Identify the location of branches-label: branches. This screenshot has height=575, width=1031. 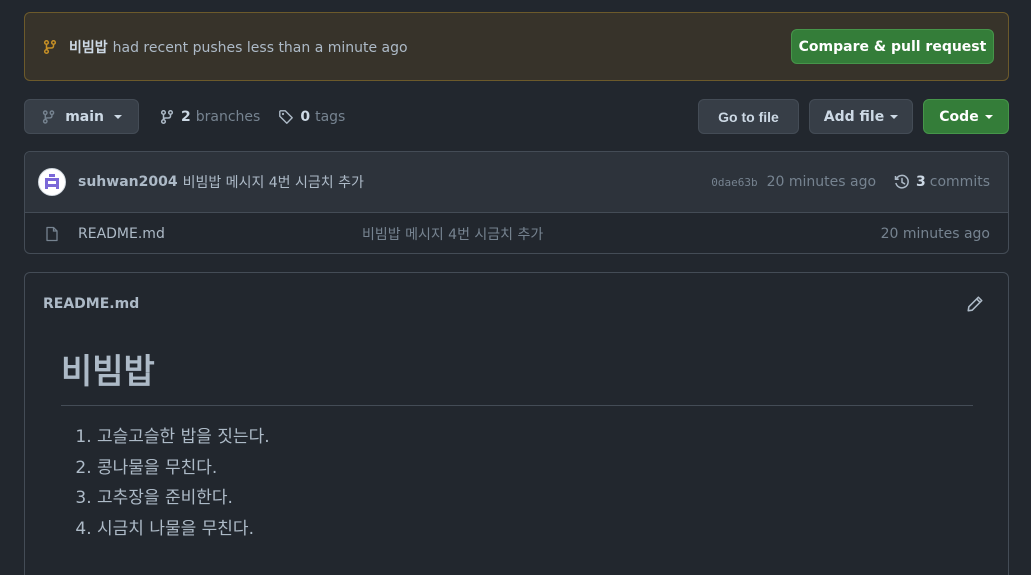
(228, 116).